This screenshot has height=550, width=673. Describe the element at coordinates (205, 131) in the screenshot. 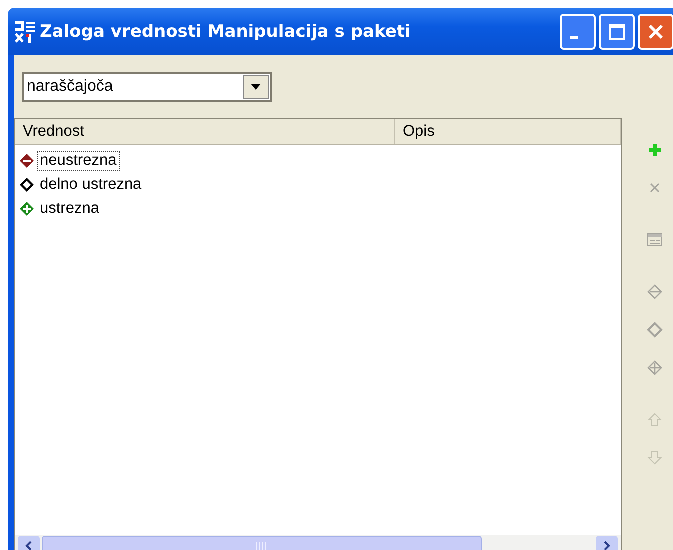

I see `column-header: Vrednost` at that location.